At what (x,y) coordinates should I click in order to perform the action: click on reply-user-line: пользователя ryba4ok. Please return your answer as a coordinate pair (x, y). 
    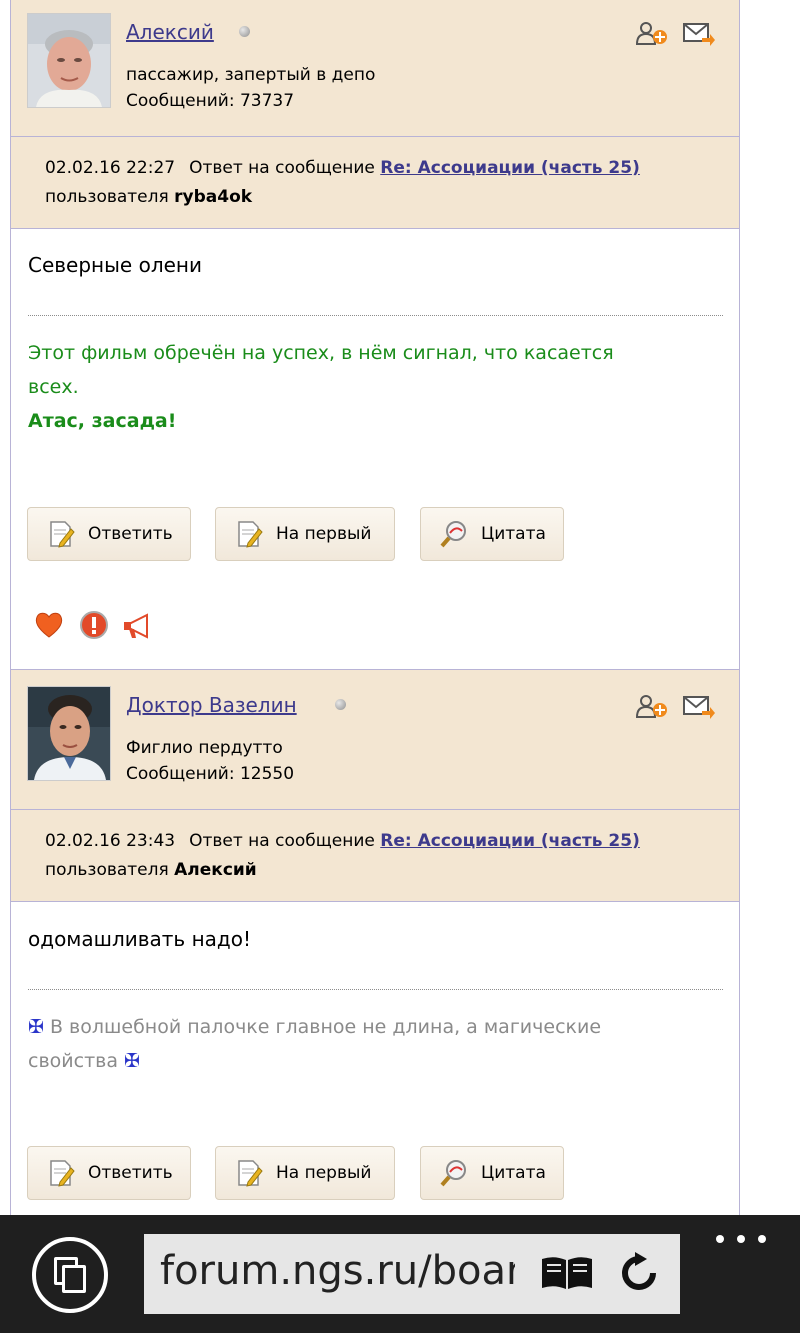
    Looking at the image, I should click on (148, 197).